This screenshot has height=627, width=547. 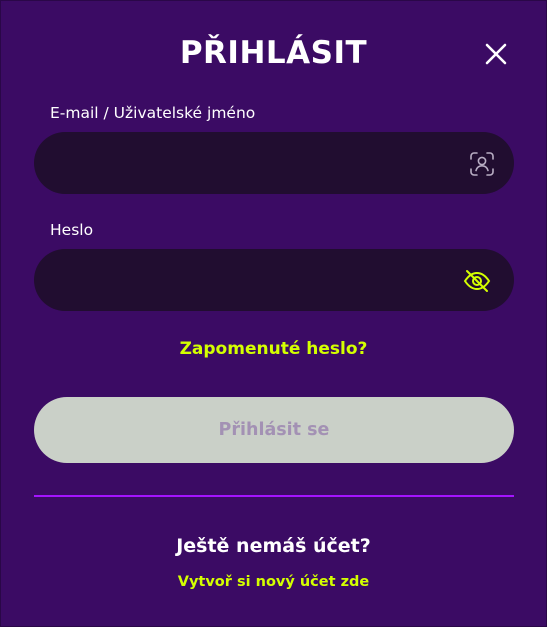 I want to click on close-icon, so click(x=496, y=54).